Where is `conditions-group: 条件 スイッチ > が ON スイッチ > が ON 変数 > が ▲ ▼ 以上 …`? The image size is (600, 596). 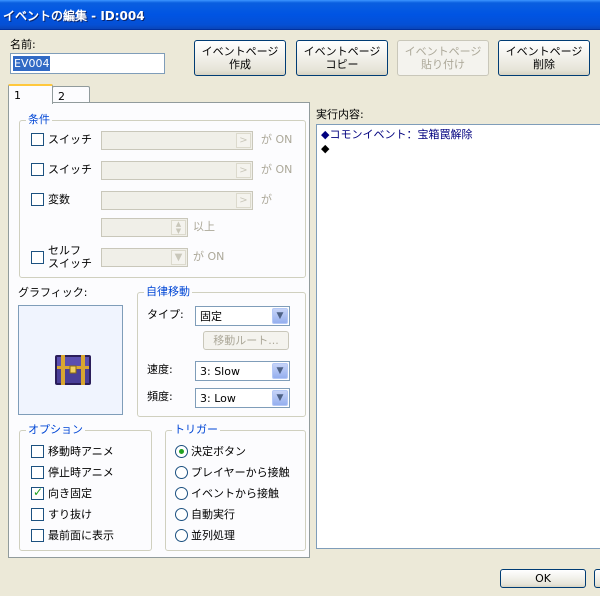 conditions-group: 条件 スイッチ > が ON スイッチ > が ON 変数 > が ▲ ▼ 以上 … is located at coordinates (162, 195).